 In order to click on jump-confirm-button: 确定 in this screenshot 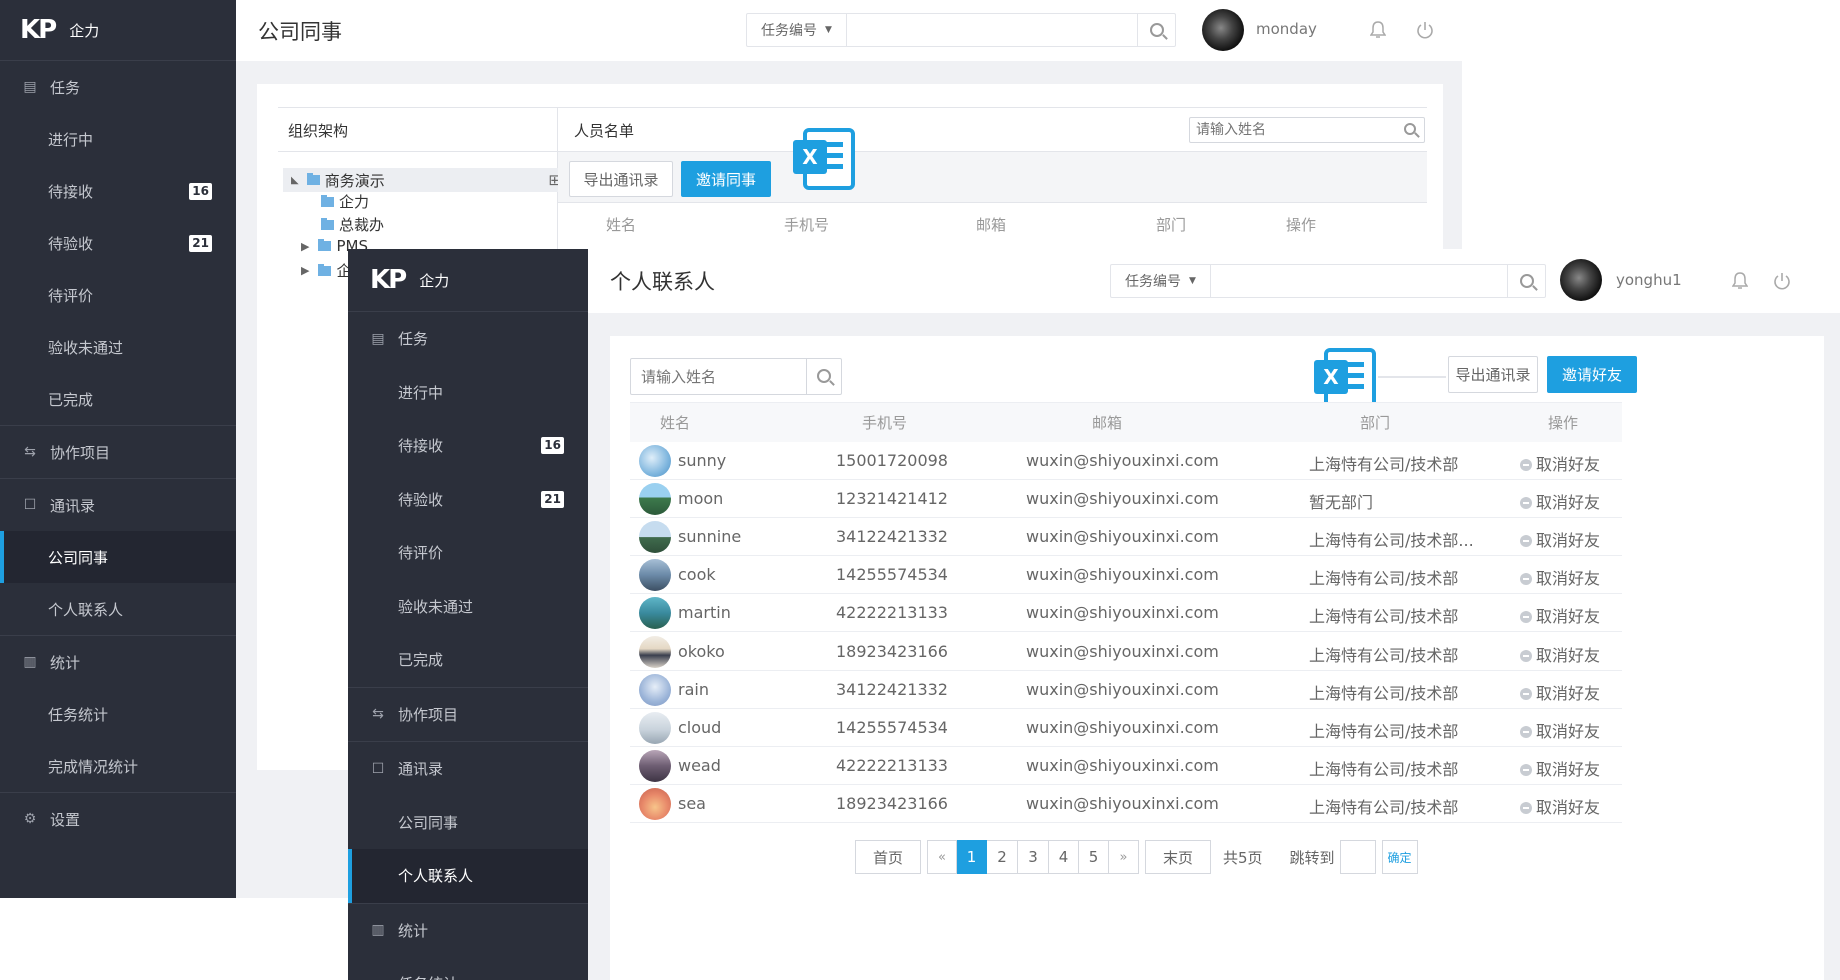, I will do `click(1399, 857)`.